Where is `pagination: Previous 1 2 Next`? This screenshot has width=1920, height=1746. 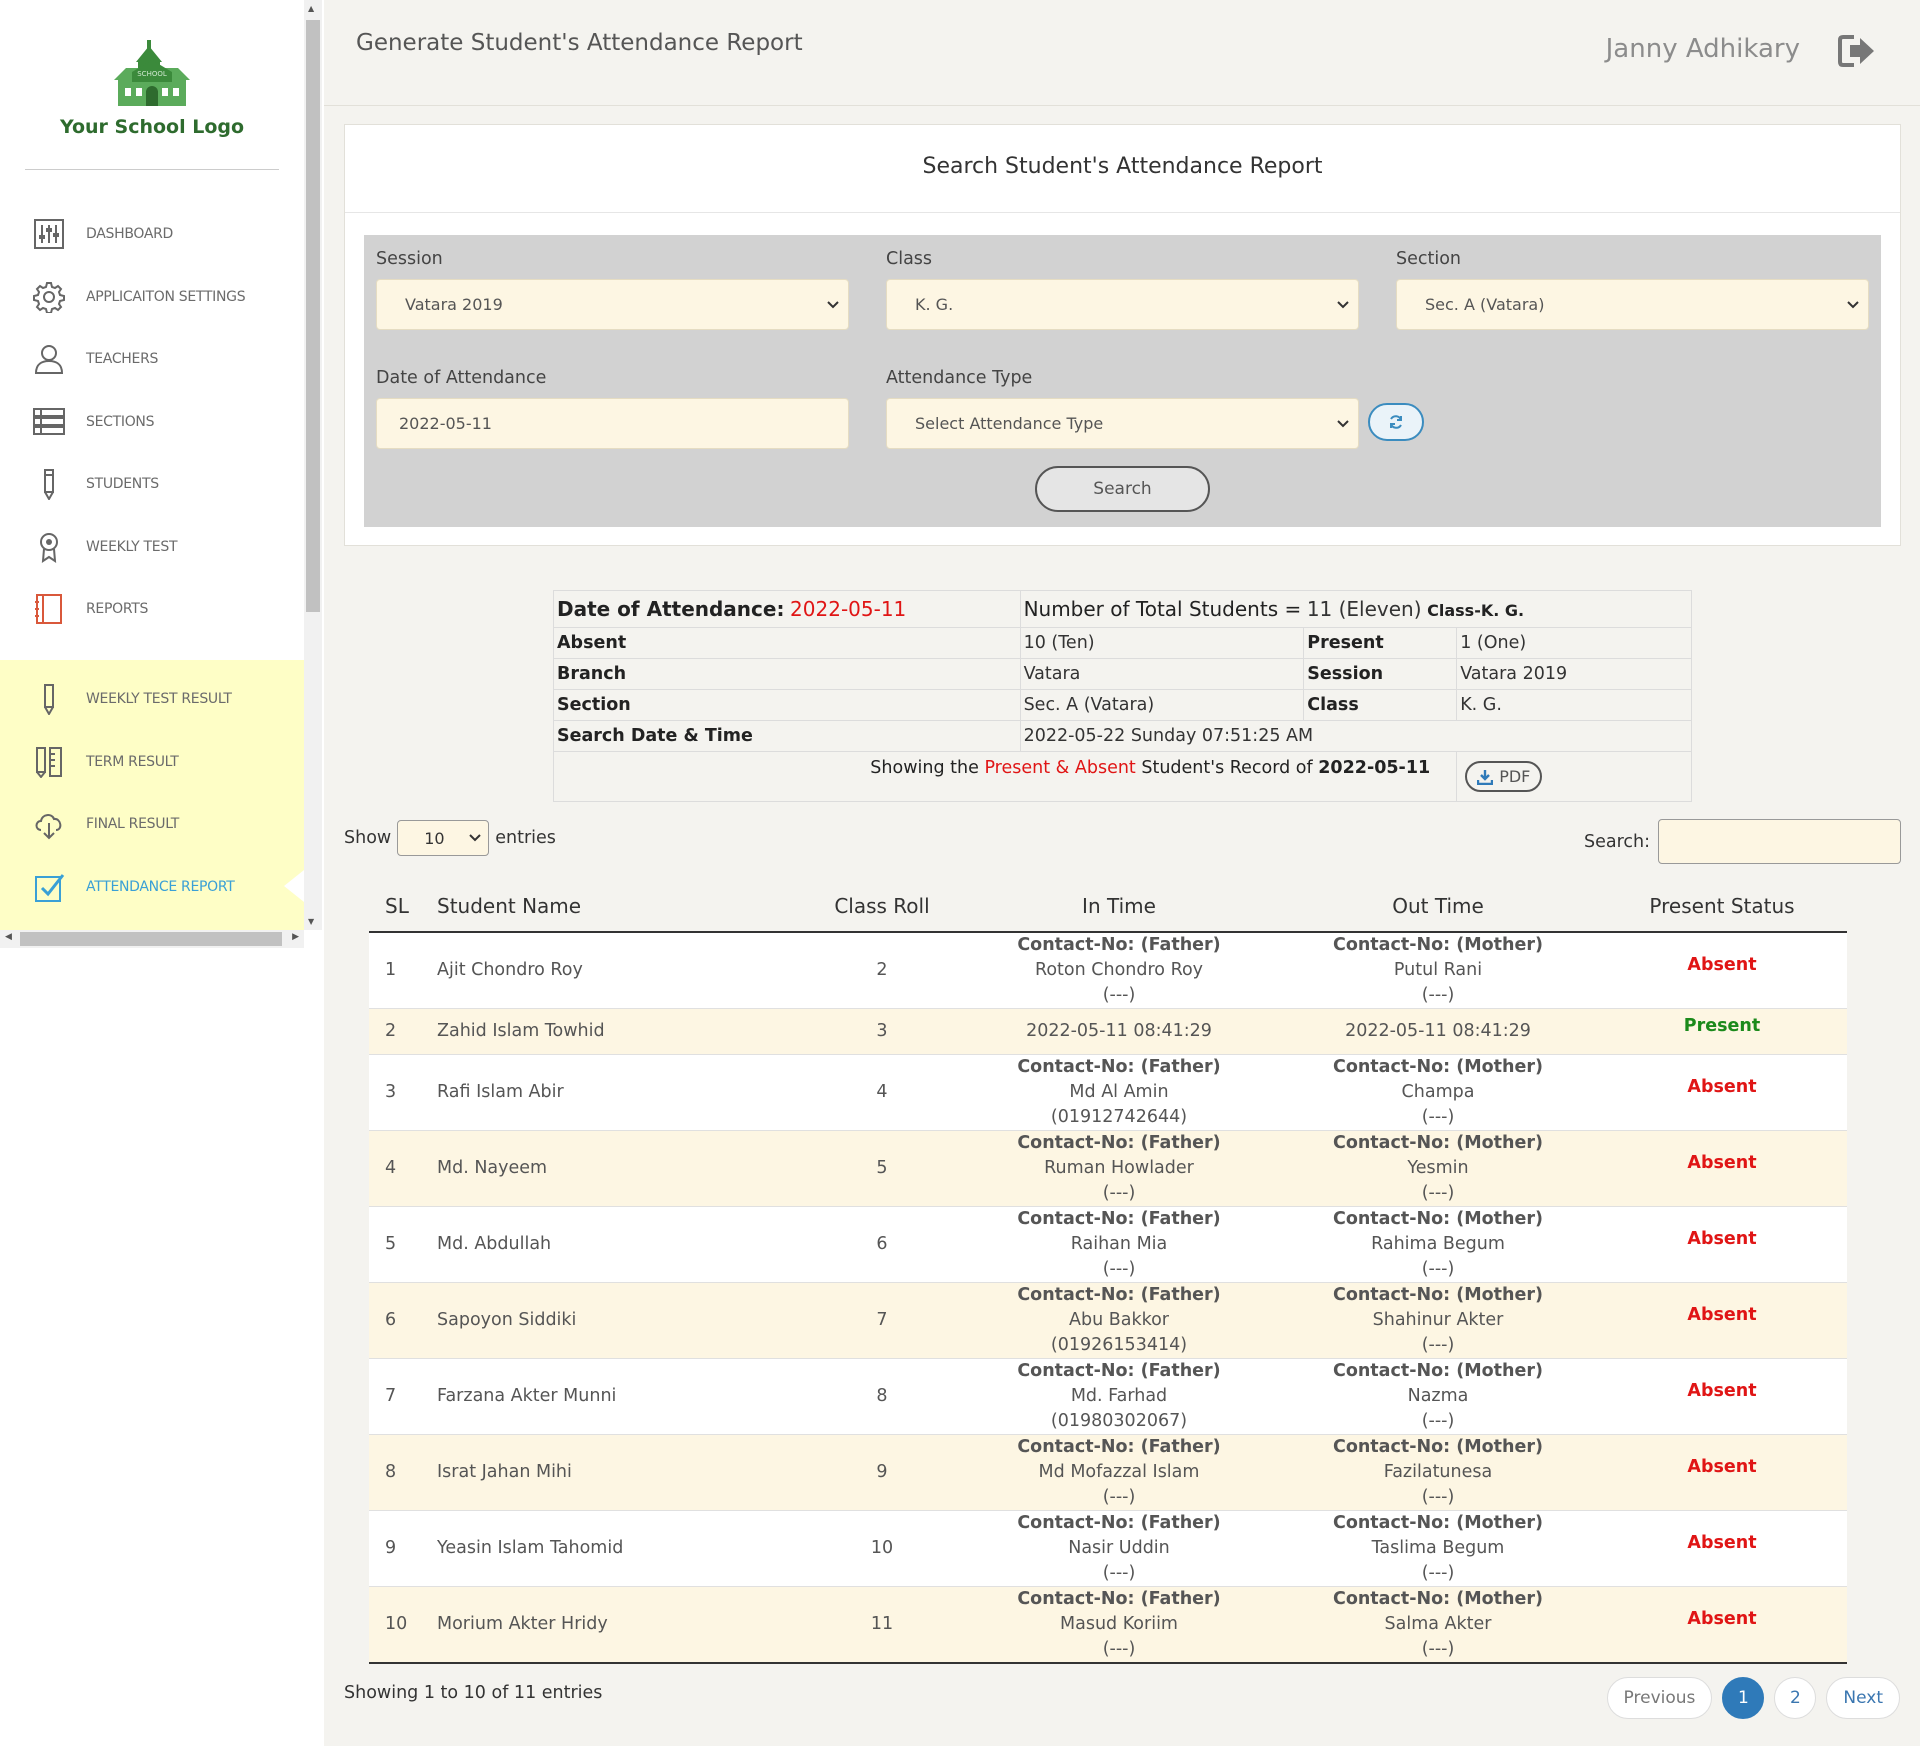
pagination: Previous 1 2 Next is located at coordinates (1753, 1698).